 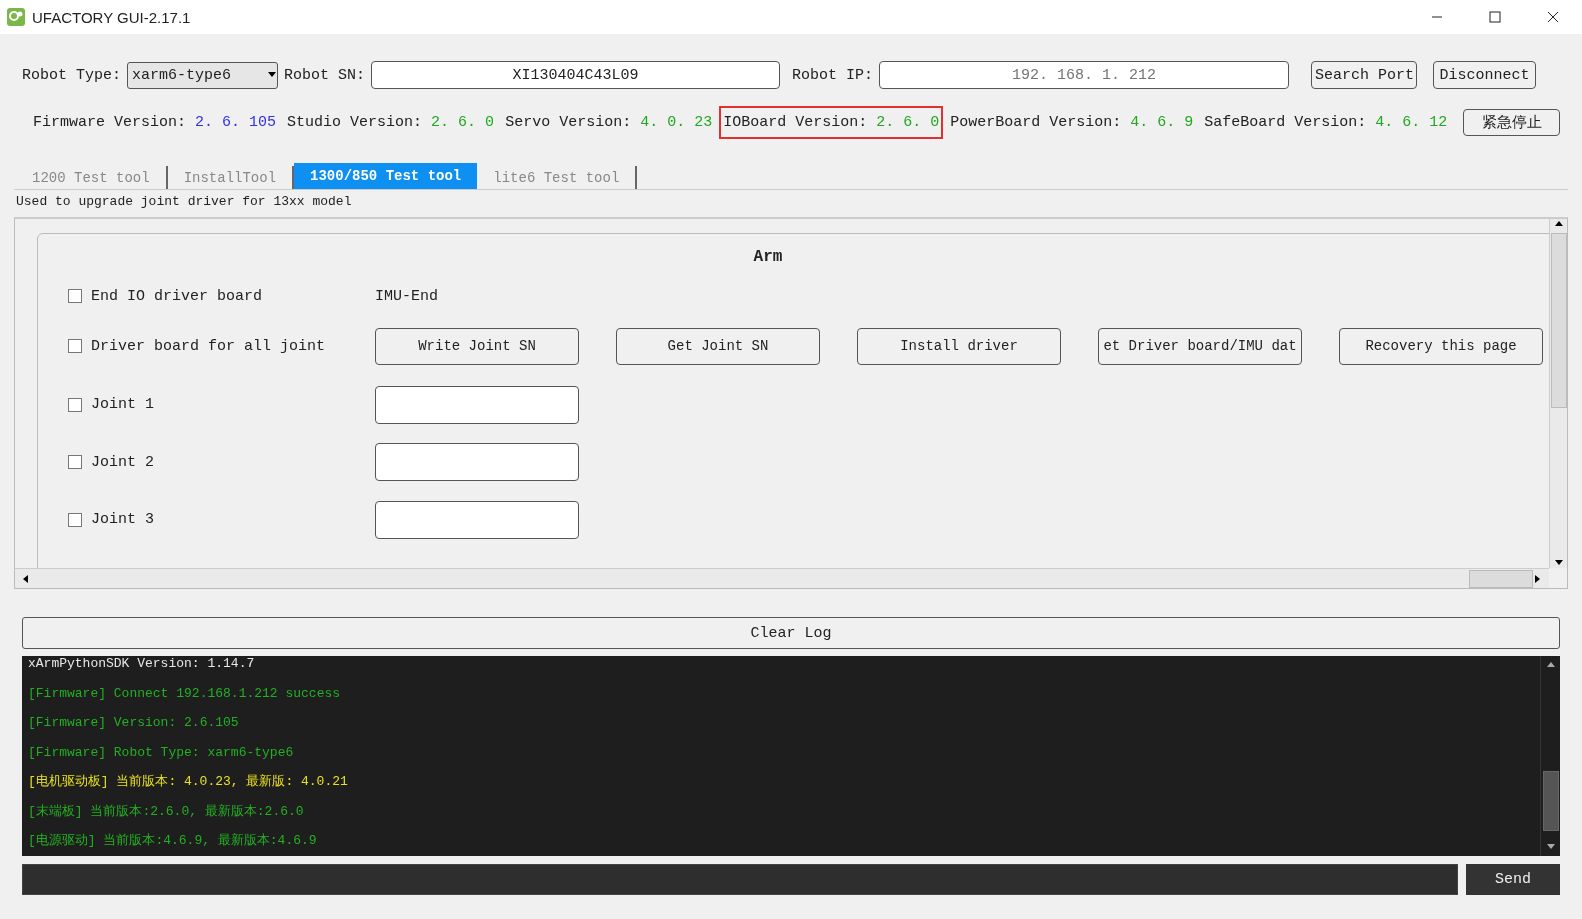 What do you see at coordinates (477, 346) in the screenshot?
I see `action-button: Write Joint SN` at bounding box center [477, 346].